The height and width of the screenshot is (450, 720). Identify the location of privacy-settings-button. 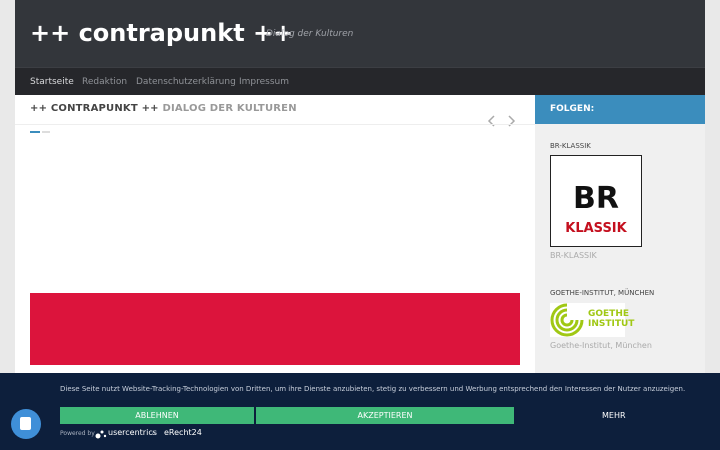
(26, 424).